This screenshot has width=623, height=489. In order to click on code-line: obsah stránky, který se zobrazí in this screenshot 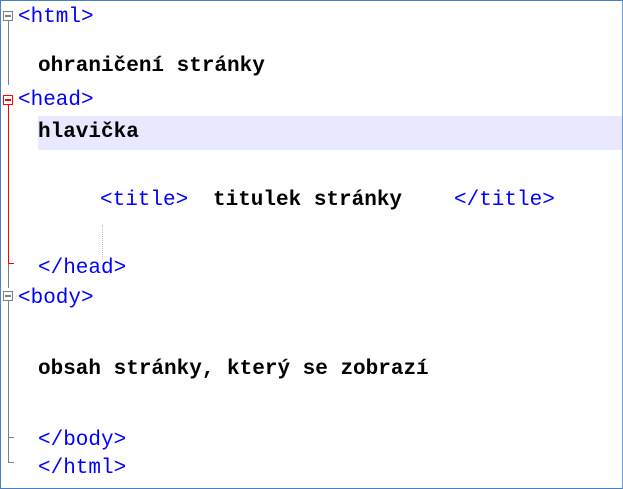, I will do `click(311, 370)`.